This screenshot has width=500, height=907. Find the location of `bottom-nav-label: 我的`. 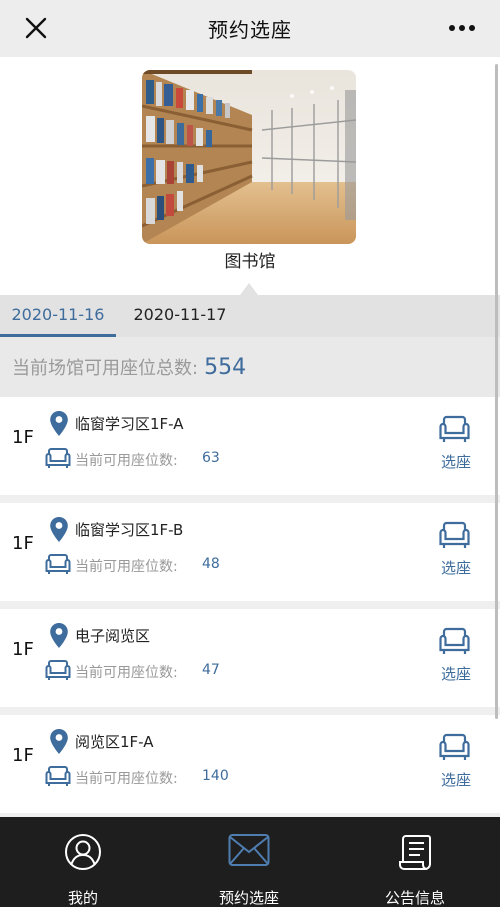

bottom-nav-label: 我的 is located at coordinates (82, 898).